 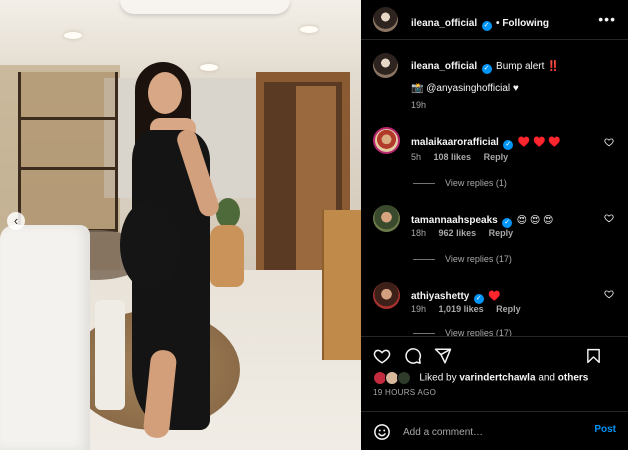 I want to click on post-timestamp: 19 HOURS AGO, so click(x=405, y=392).